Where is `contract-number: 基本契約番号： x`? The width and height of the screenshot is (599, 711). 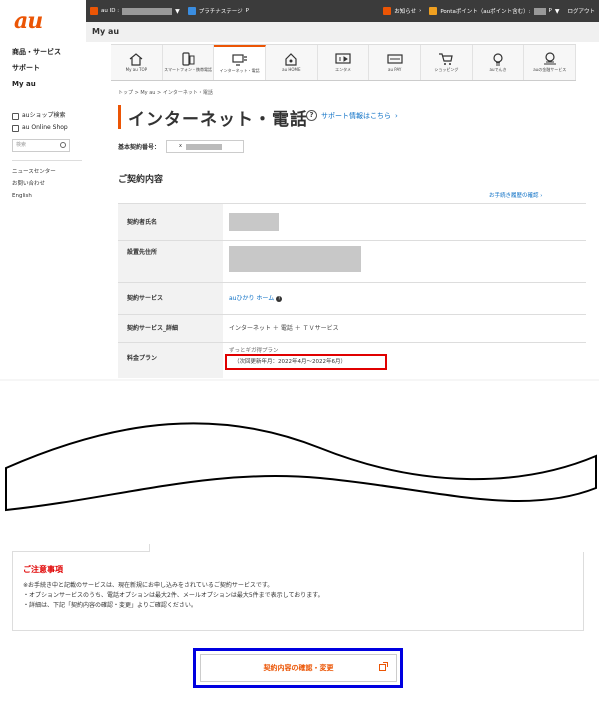 contract-number: 基本契約番号： x is located at coordinates (181, 146).